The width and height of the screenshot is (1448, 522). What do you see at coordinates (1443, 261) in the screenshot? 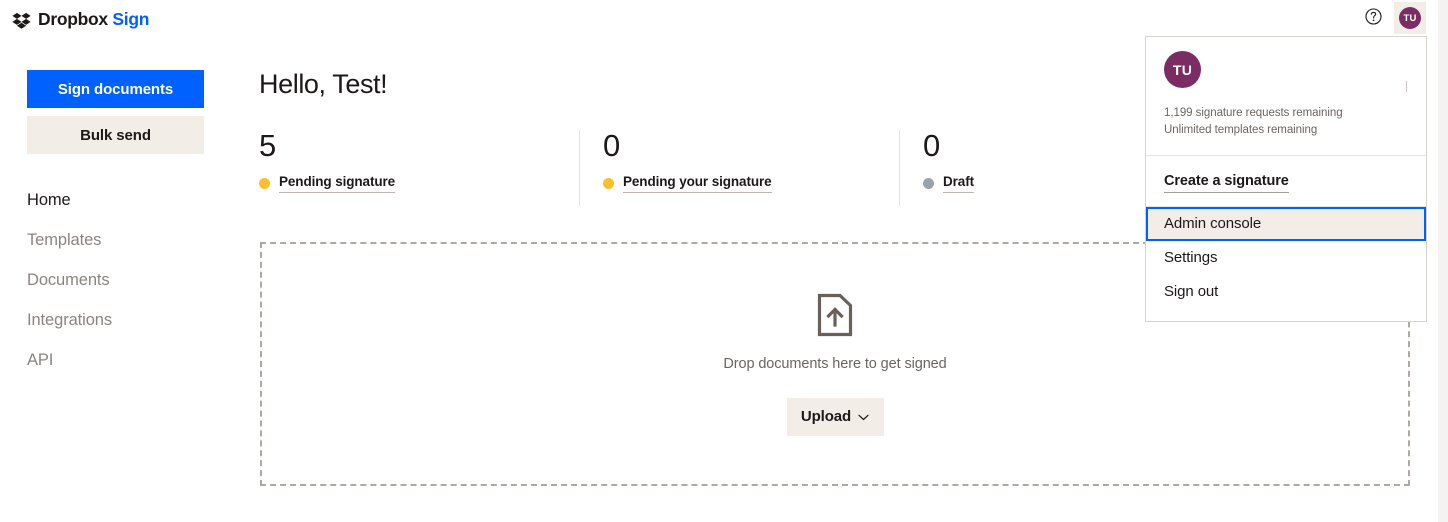
I see `page-scrollbar` at bounding box center [1443, 261].